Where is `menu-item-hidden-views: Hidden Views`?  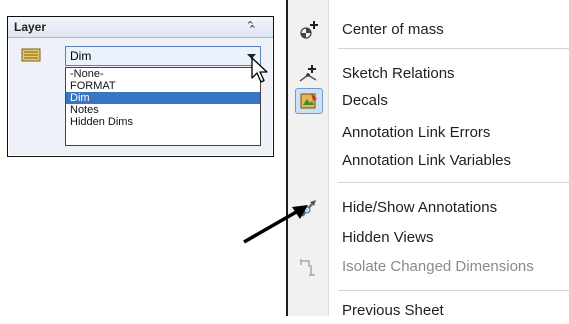
menu-item-hidden-views: Hidden Views is located at coordinates (428, 238).